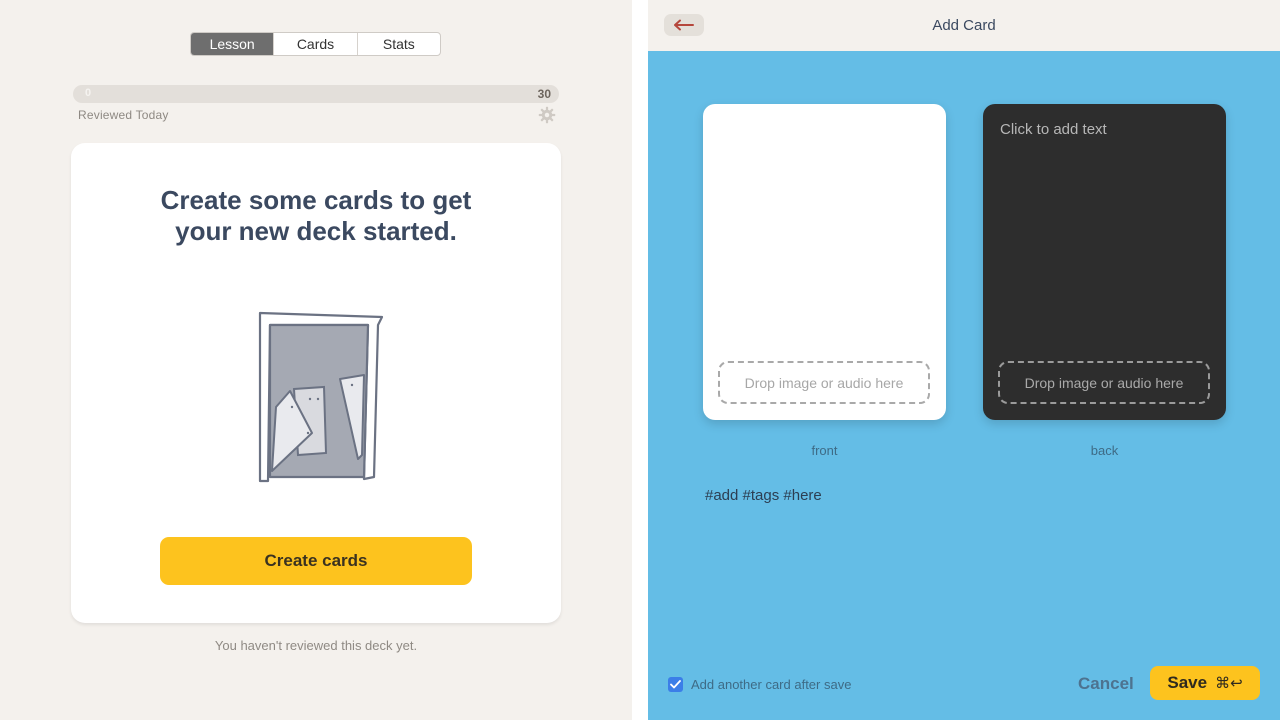 The height and width of the screenshot is (720, 1280). Describe the element at coordinates (1106, 684) in the screenshot. I see `cancel-button: Cancel` at that location.